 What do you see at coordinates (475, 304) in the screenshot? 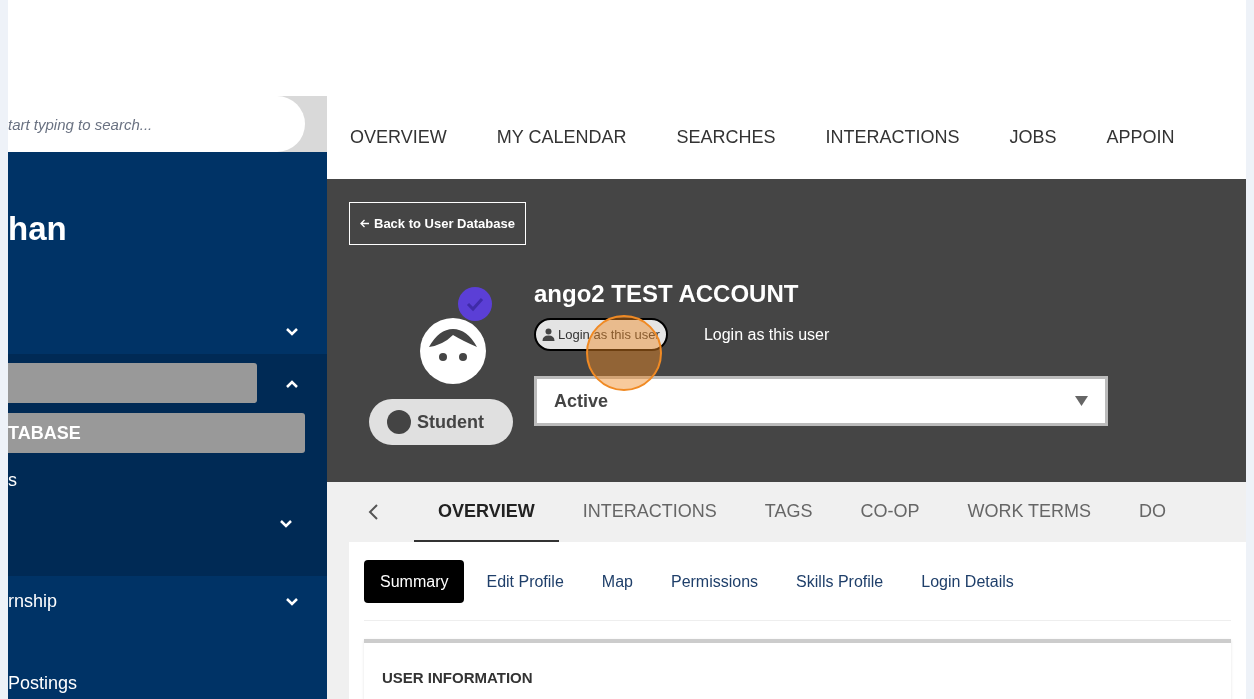
I see `verified-badge-icon` at bounding box center [475, 304].